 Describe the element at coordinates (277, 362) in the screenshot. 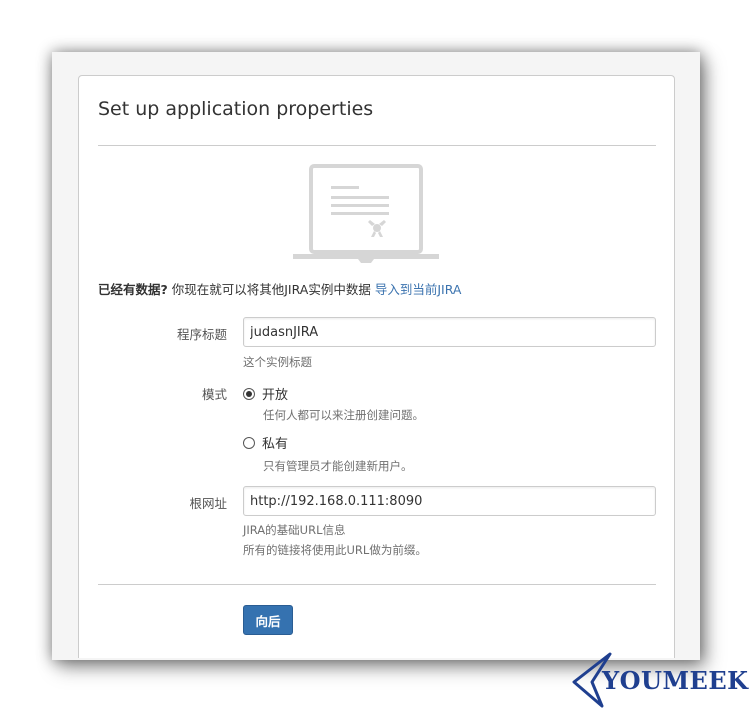

I see `app-title-help: 这个实例标题` at that location.